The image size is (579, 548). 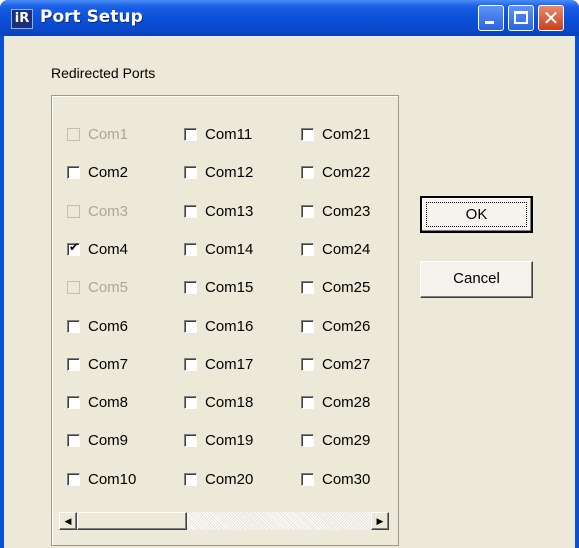 What do you see at coordinates (108, 402) in the screenshot?
I see `port-label: Com8` at bounding box center [108, 402].